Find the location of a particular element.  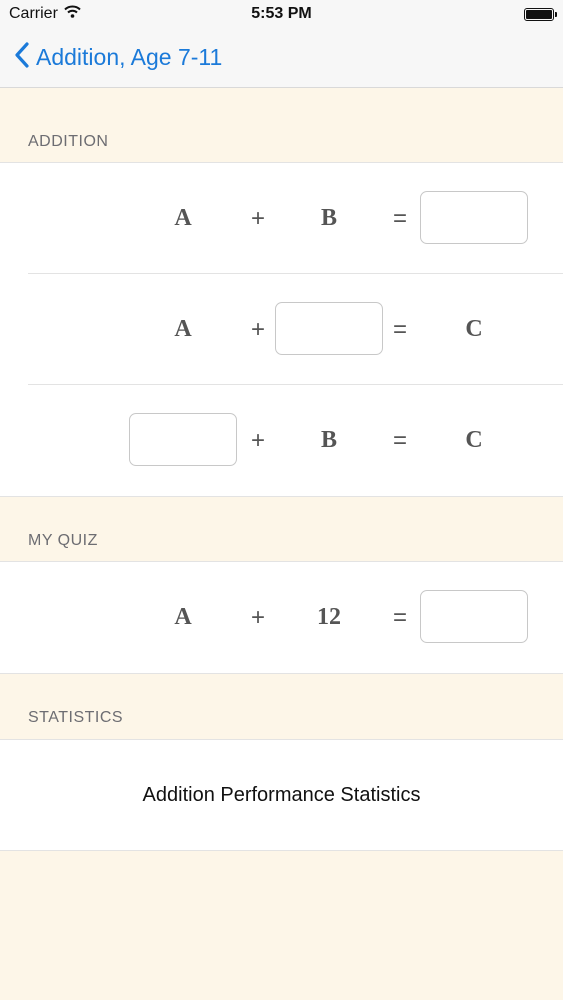

statistics-cell: Addition Performance Statistics is located at coordinates (281, 795).